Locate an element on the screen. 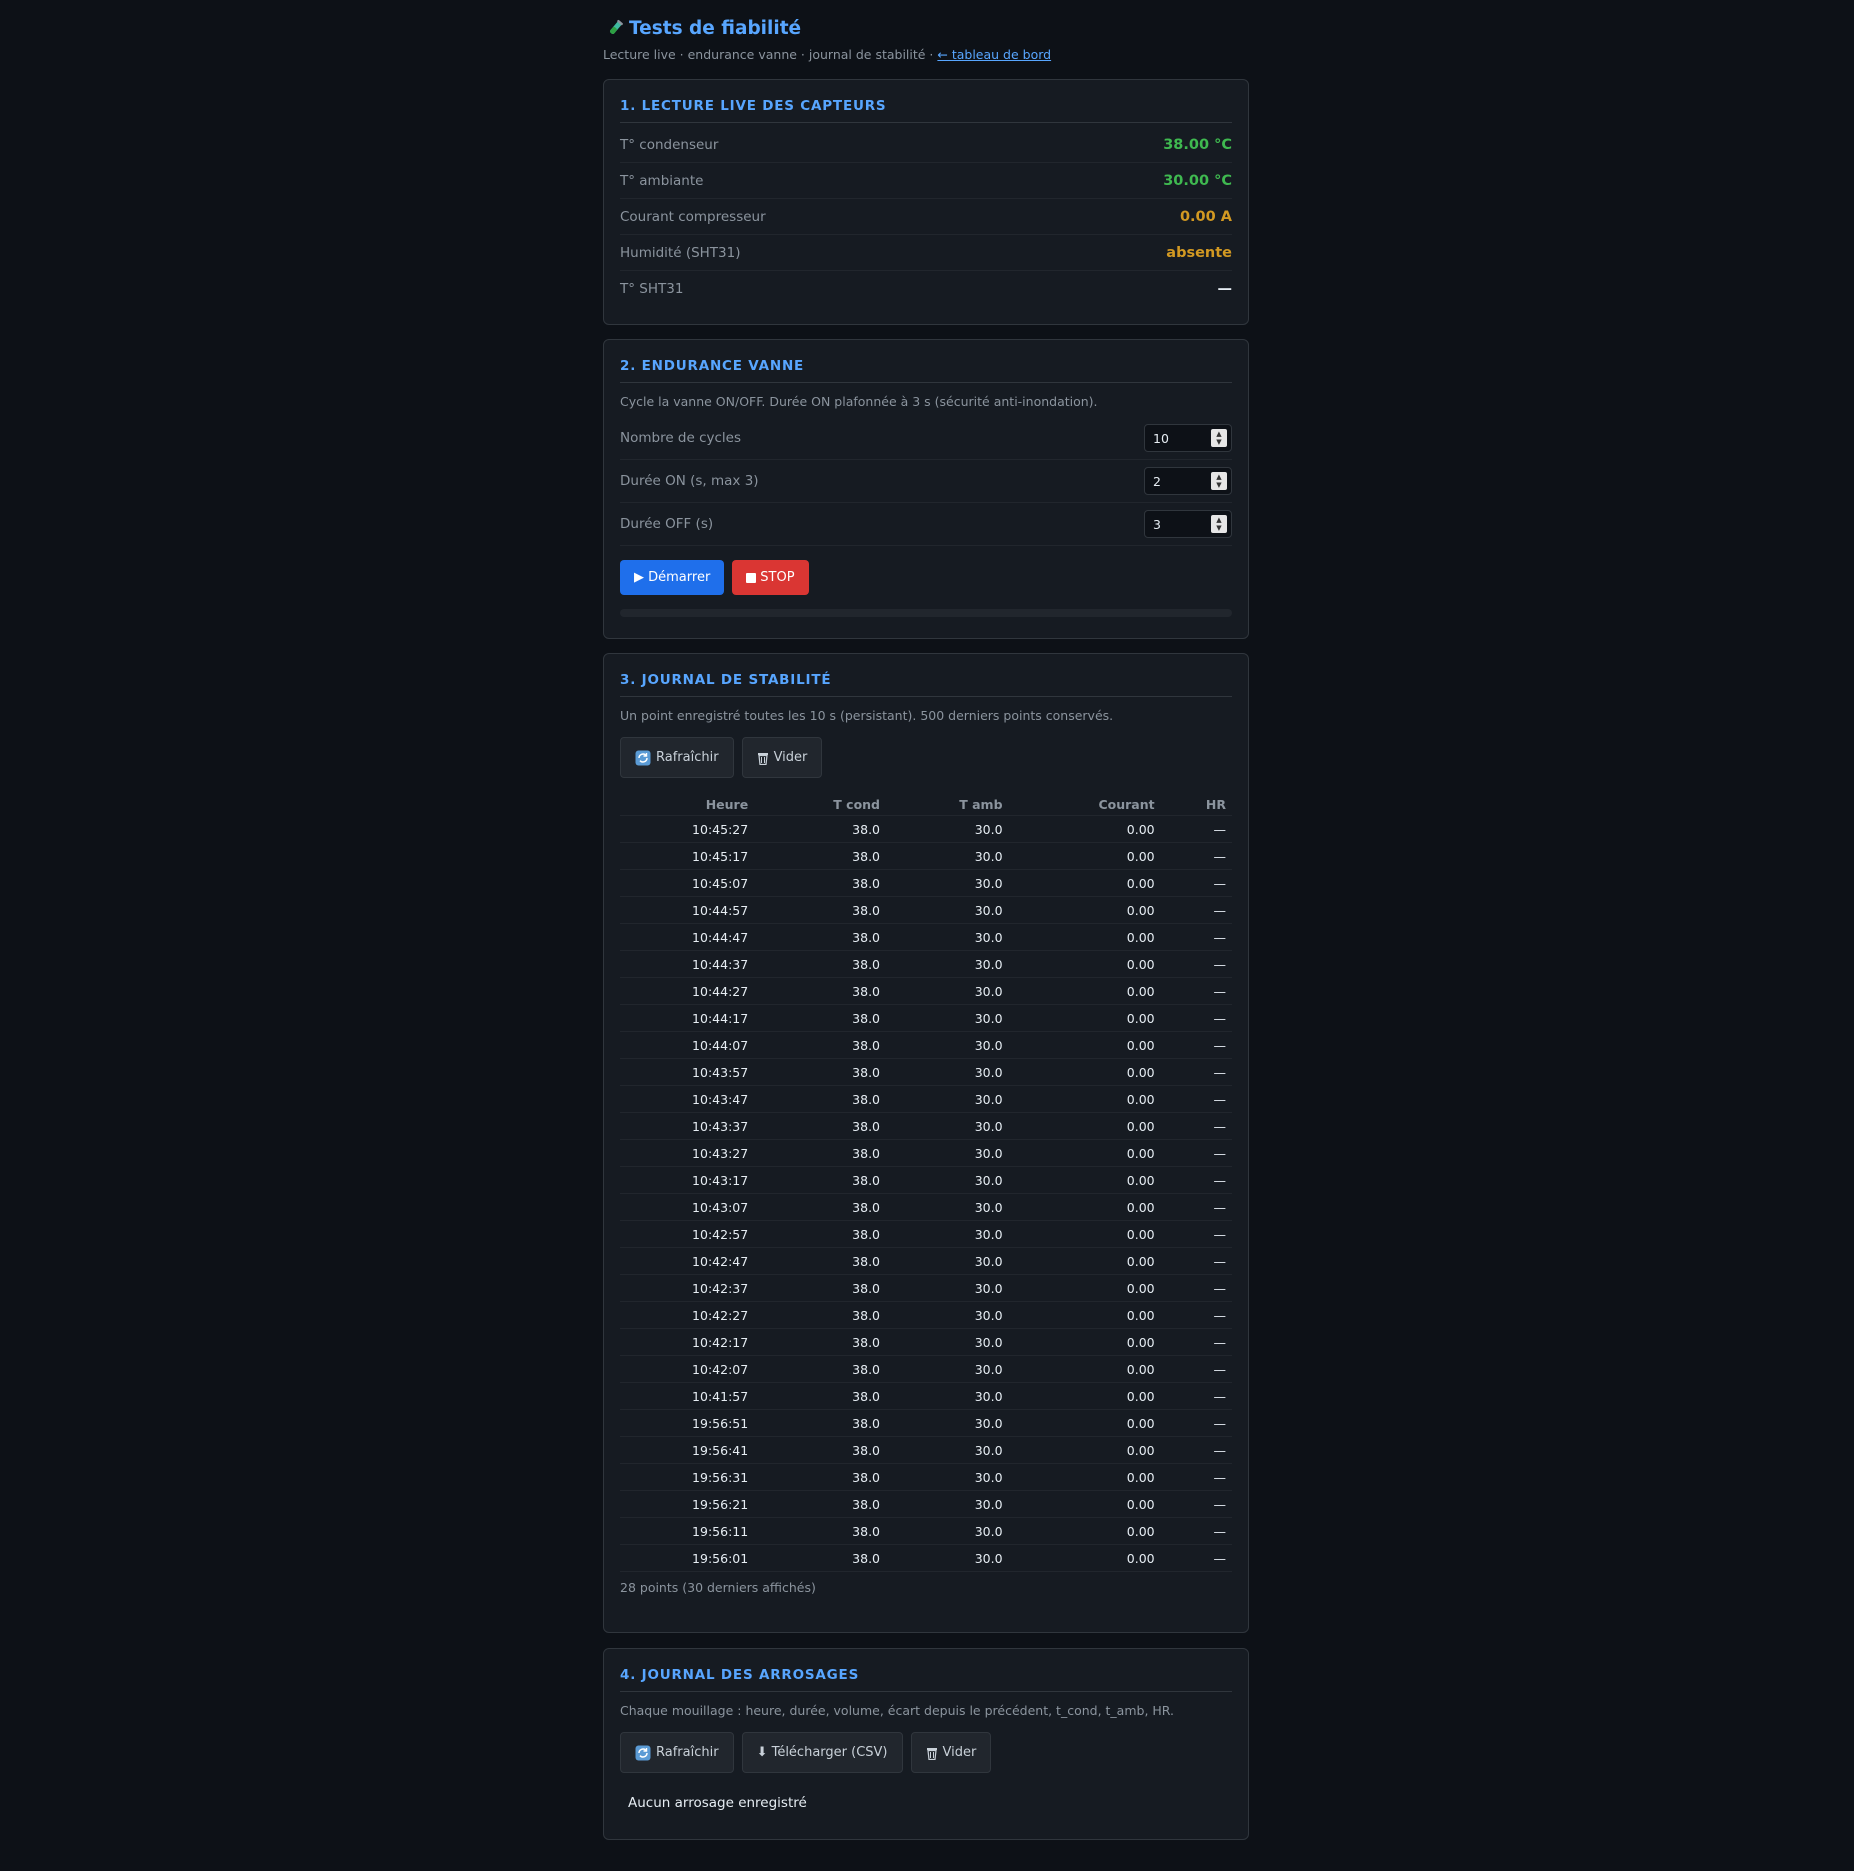 The width and height of the screenshot is (1854, 1871). table-row: 10:43:57 38.0 30.0 0.00— is located at coordinates (926, 1072).